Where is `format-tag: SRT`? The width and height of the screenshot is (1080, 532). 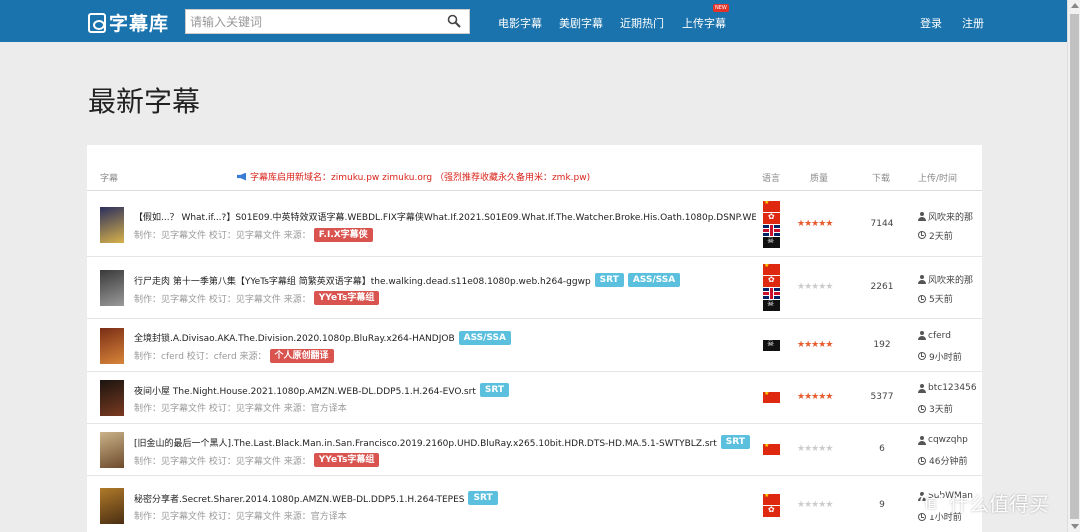 format-tag: SRT is located at coordinates (483, 498).